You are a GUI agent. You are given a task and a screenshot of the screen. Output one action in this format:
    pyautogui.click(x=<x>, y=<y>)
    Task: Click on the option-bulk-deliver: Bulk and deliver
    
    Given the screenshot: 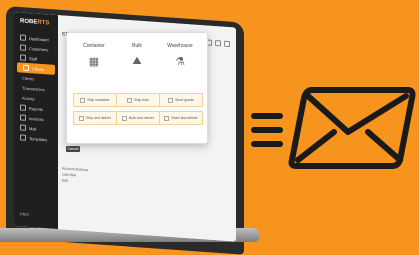 What is the action you would take?
    pyautogui.click(x=138, y=118)
    